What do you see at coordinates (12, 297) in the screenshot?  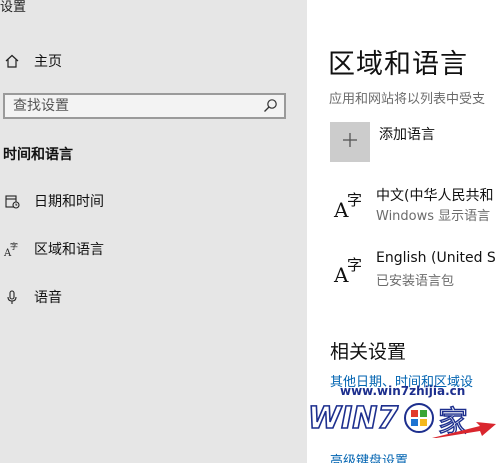 I see `microphone-icon` at bounding box center [12, 297].